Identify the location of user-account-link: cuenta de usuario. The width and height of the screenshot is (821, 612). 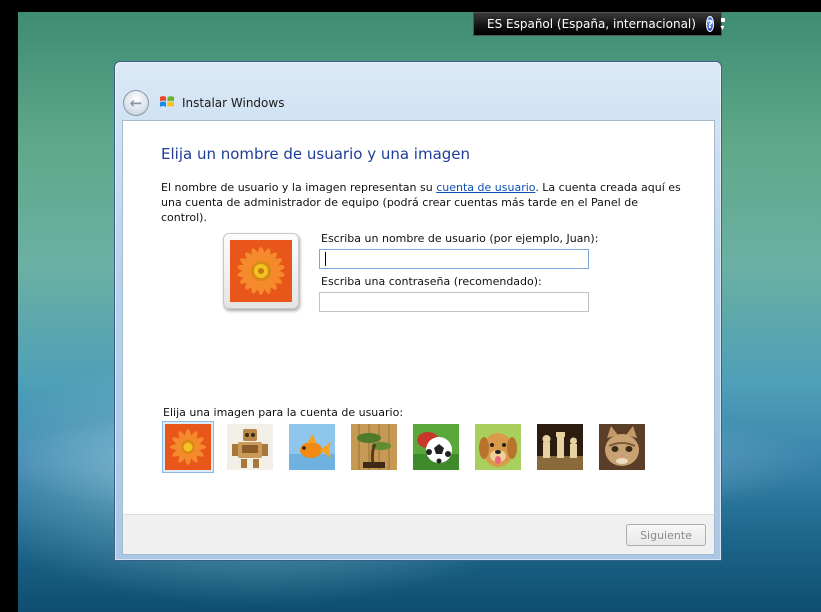
(485, 187).